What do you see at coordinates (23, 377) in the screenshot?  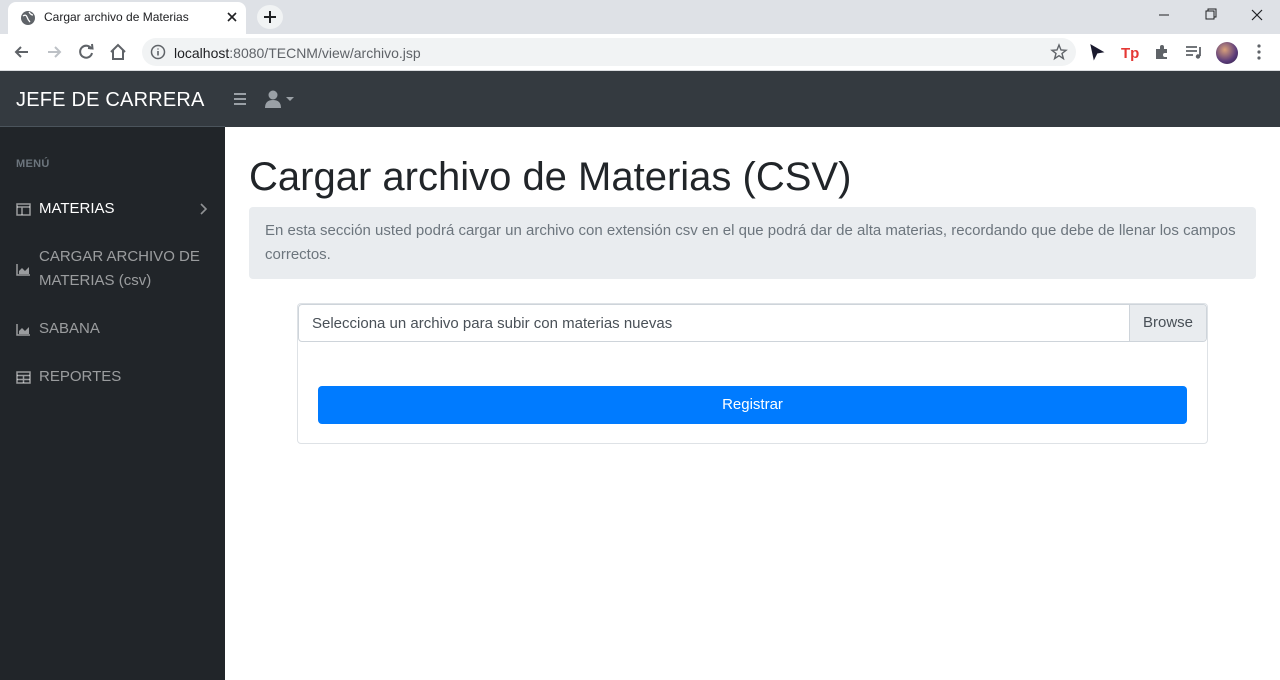 I see `table-icon` at bounding box center [23, 377].